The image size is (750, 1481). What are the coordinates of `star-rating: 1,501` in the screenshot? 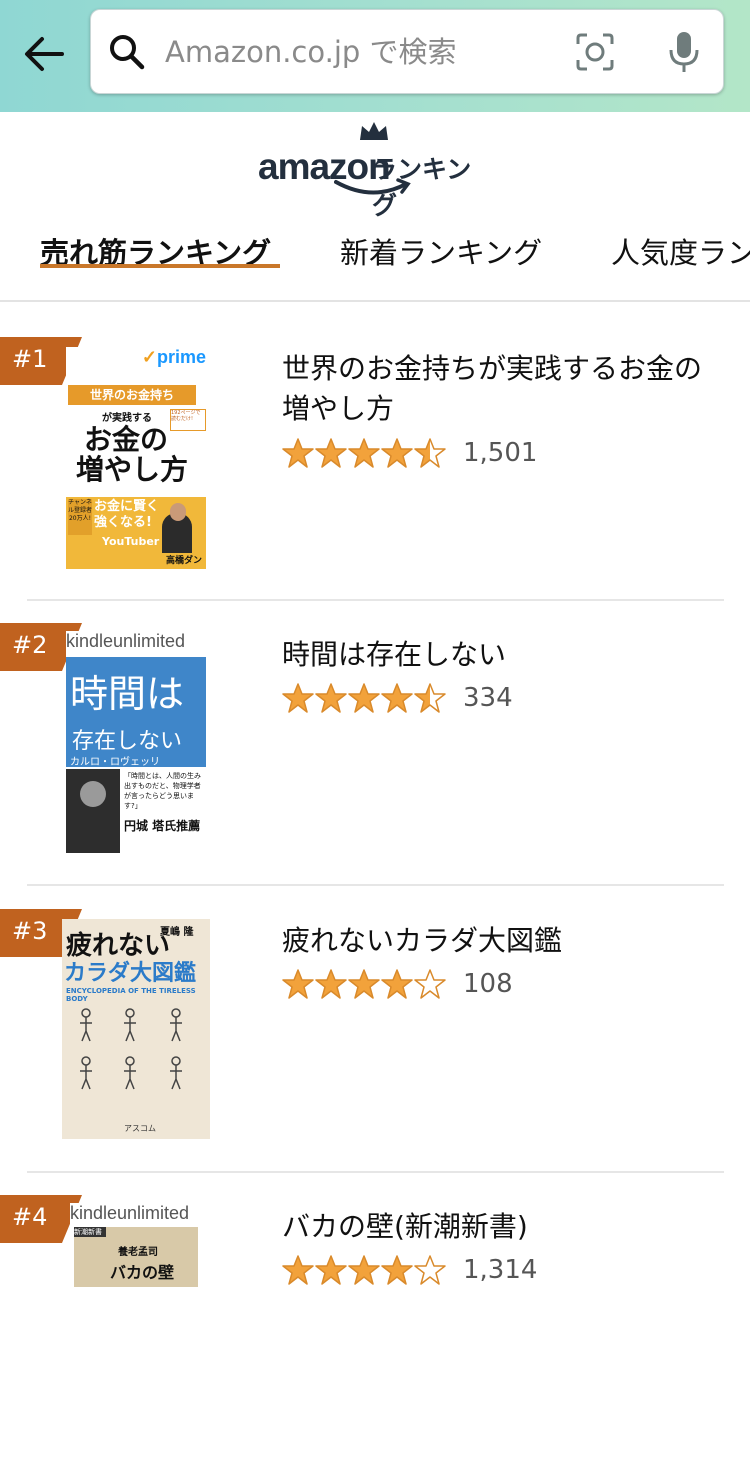 It's located at (409, 453).